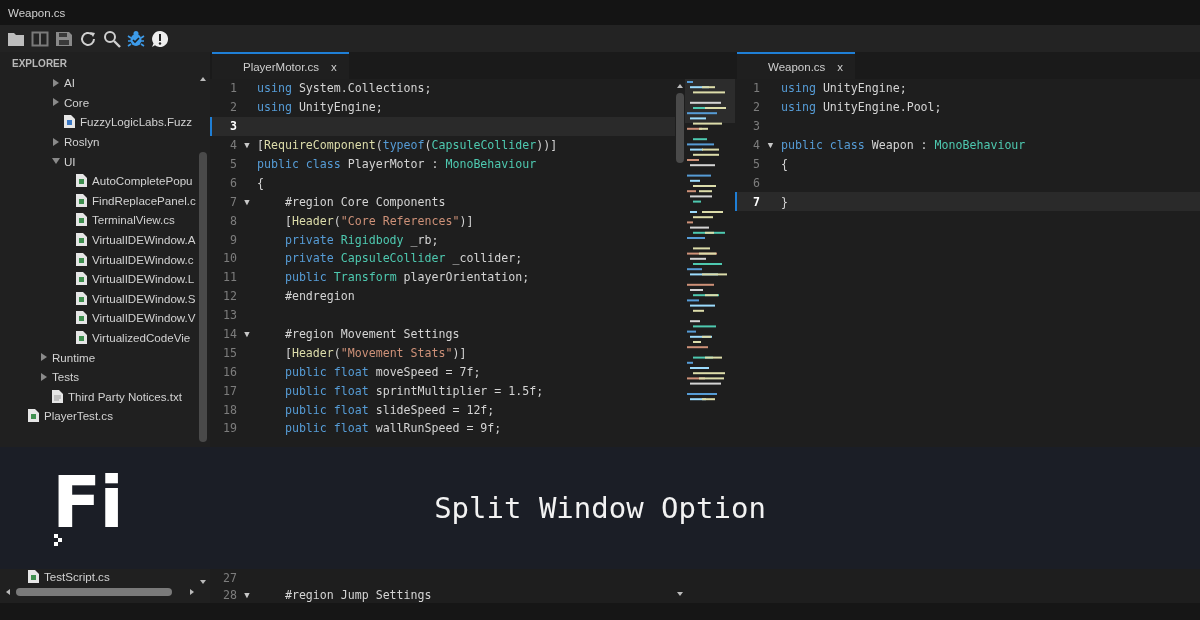 The height and width of the screenshot is (620, 1200). What do you see at coordinates (112, 38) in the screenshot?
I see `search-icon` at bounding box center [112, 38].